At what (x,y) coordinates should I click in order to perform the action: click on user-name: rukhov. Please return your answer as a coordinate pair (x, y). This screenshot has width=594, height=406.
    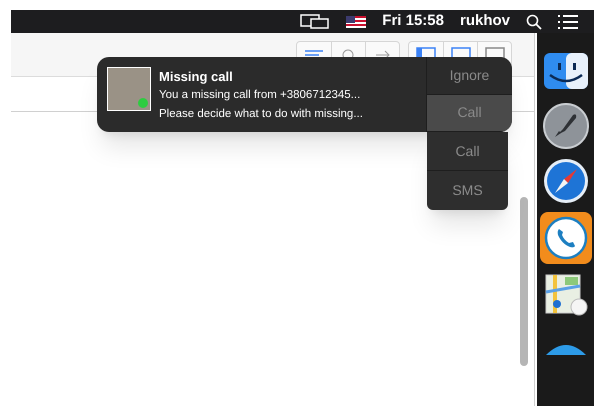
    Looking at the image, I should click on (485, 21).